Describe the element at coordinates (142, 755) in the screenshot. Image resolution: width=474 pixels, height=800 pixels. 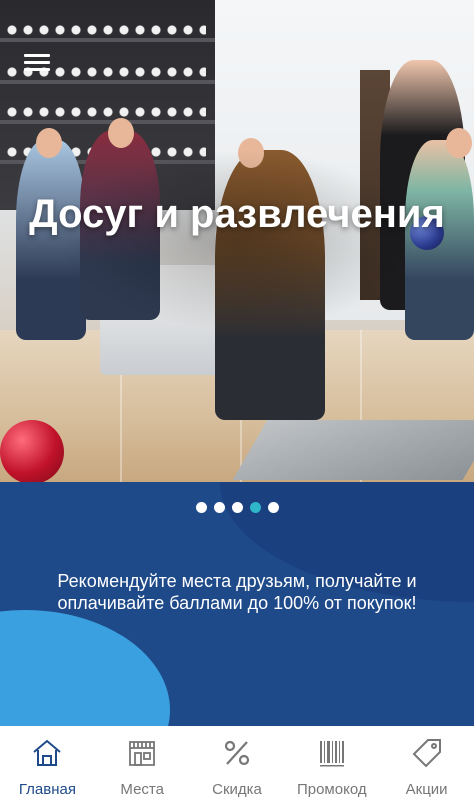
I see `store-icon` at that location.